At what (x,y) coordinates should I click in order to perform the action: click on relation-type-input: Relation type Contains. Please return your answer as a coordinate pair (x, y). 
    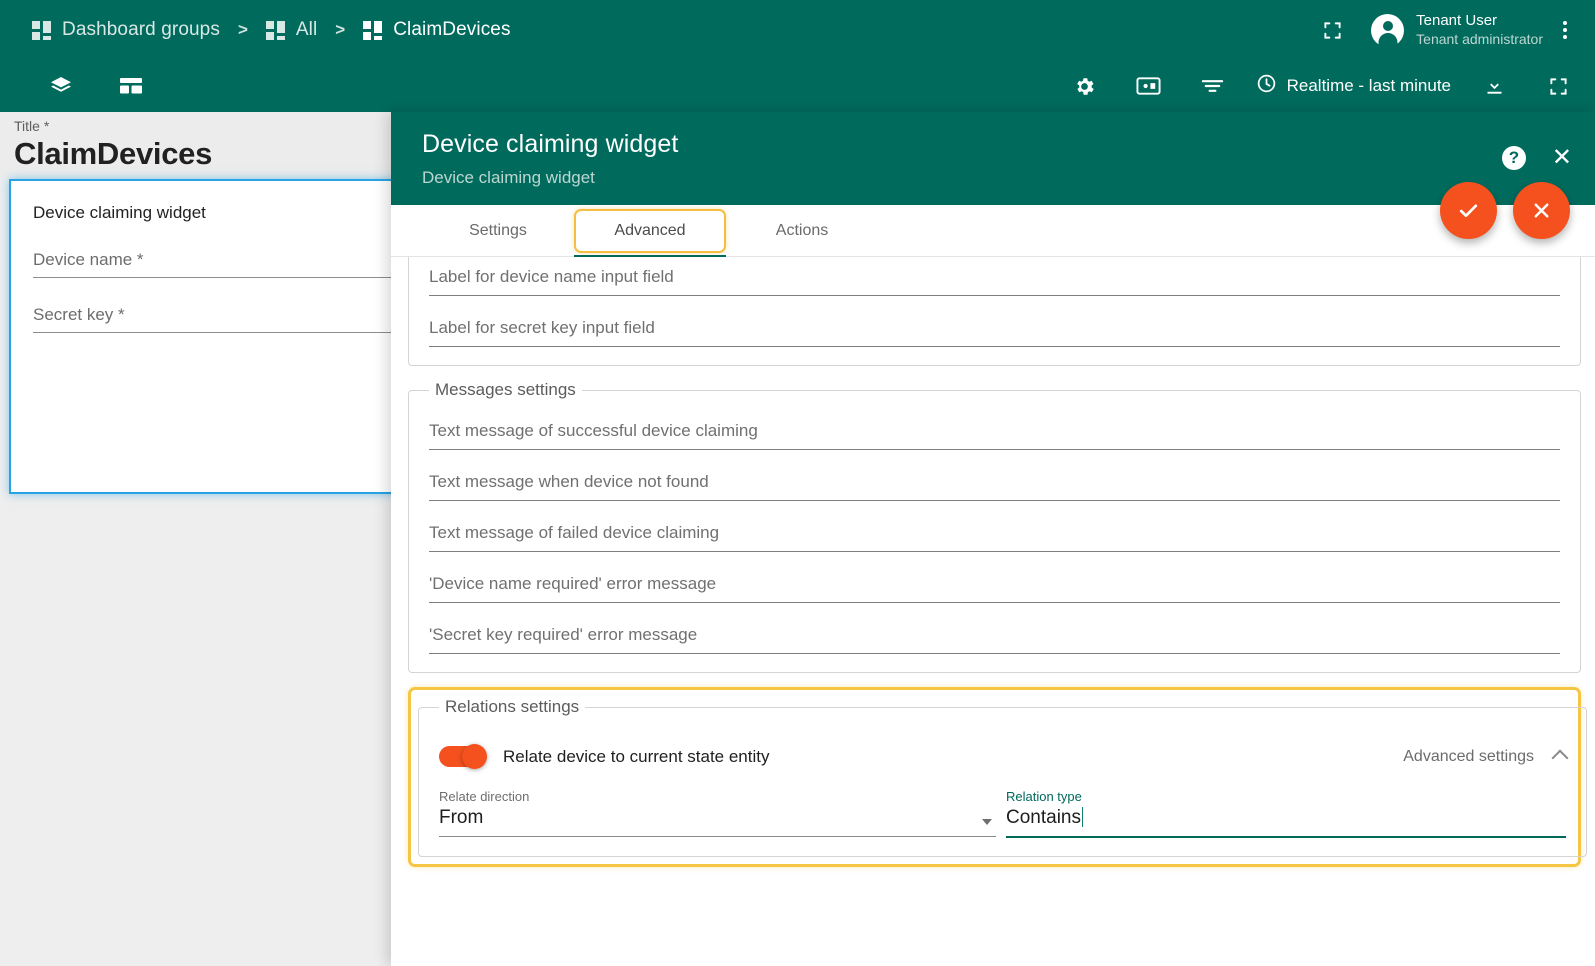
    Looking at the image, I should click on (1286, 813).